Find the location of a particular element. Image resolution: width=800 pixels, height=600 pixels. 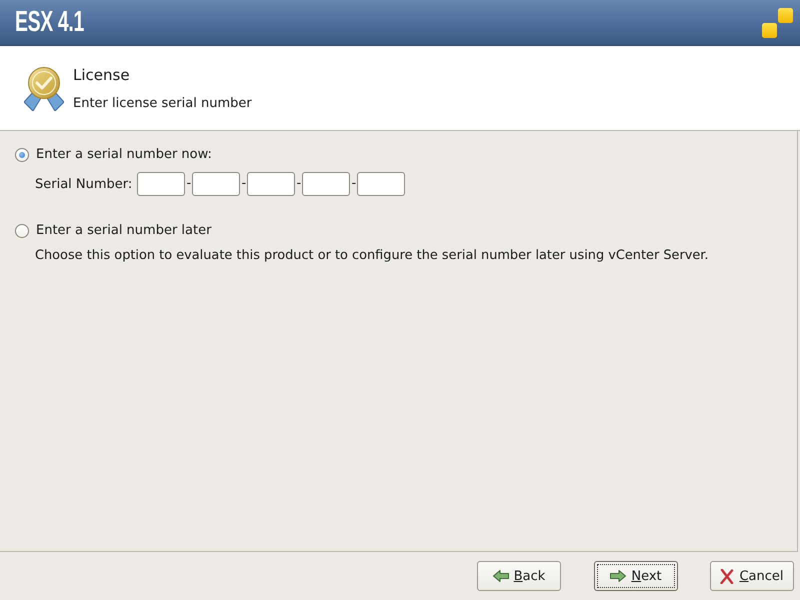

medal-icon is located at coordinates (44, 89).